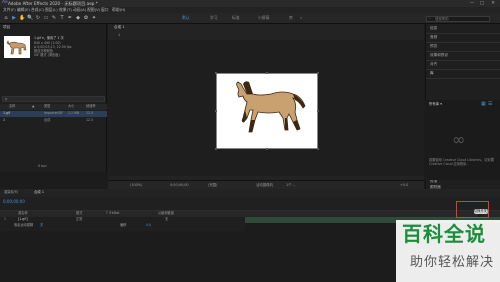 The width and height of the screenshot is (500, 282). Describe the element at coordinates (23, 10) in the screenshot. I see `menu-edit: 编辑(E)` at that location.